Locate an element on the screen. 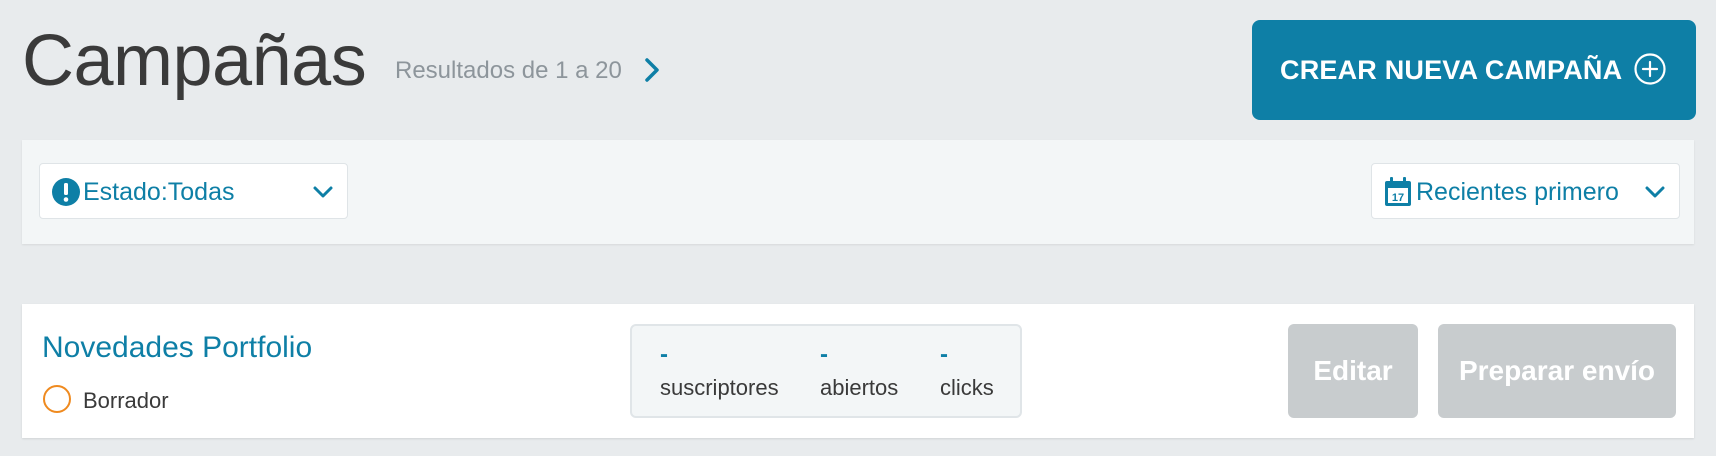 This screenshot has width=1716, height=456. prepare-send-button: Preparar envío is located at coordinates (1557, 371).